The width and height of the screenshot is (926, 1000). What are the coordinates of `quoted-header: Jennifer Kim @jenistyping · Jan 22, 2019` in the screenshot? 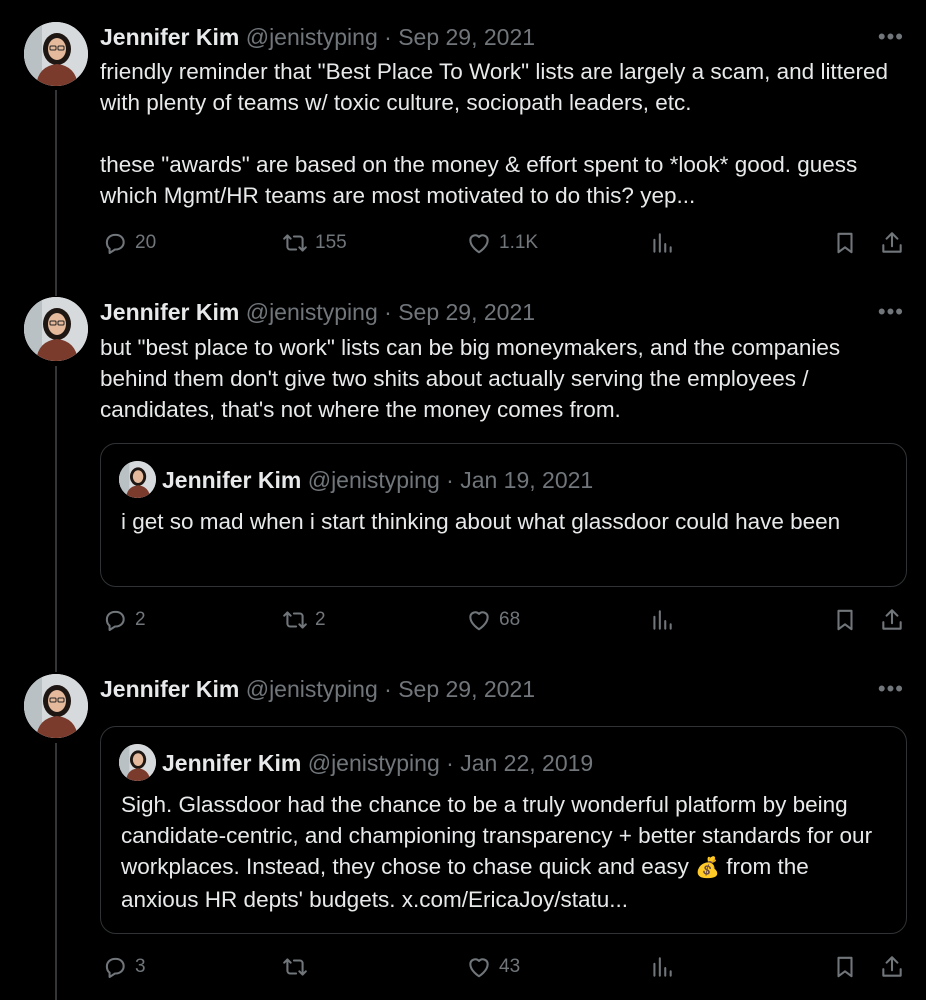 It's located at (377, 763).